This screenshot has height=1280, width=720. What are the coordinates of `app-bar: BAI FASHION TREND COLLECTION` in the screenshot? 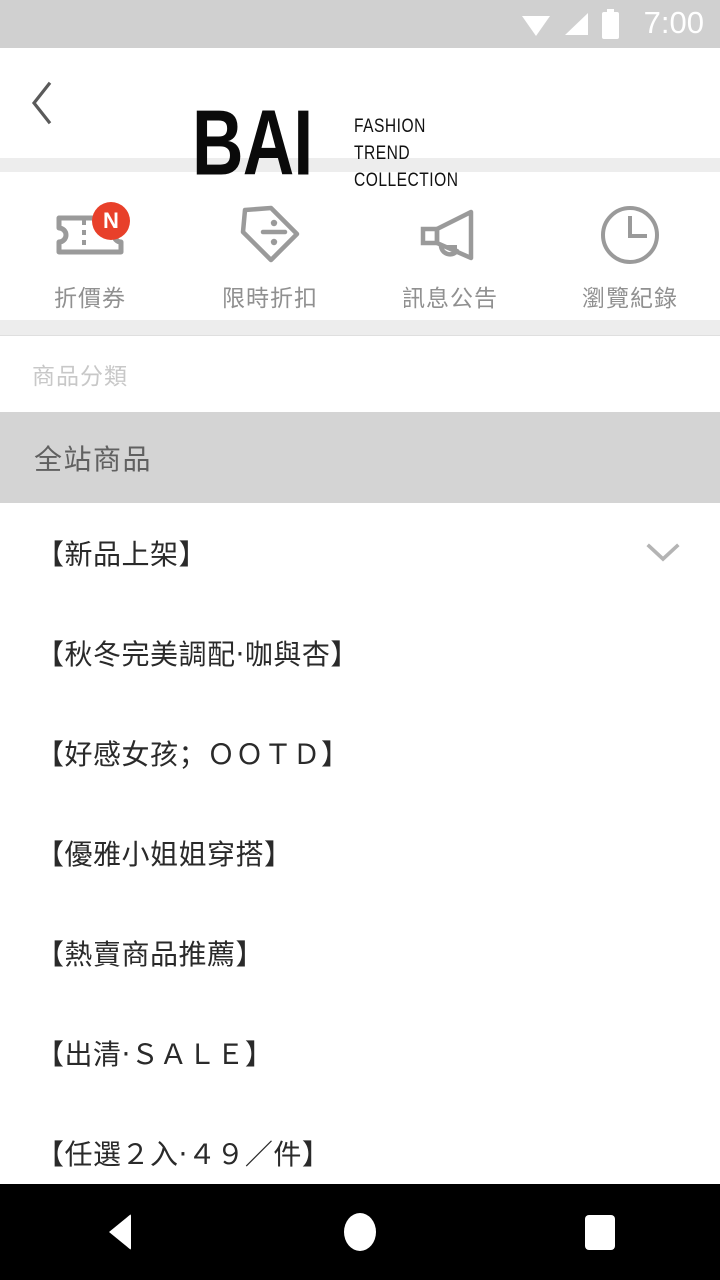 It's located at (360, 119).